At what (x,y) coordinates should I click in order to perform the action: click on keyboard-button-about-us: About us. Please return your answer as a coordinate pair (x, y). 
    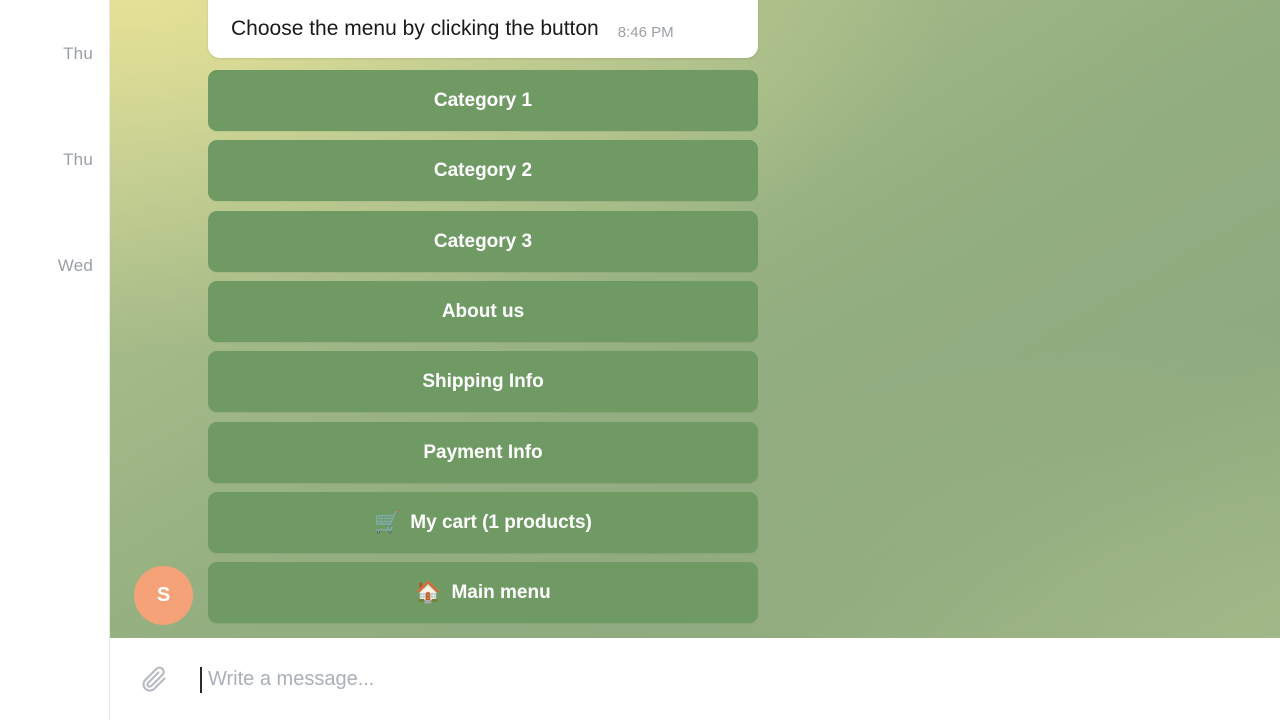
    Looking at the image, I should click on (483, 311).